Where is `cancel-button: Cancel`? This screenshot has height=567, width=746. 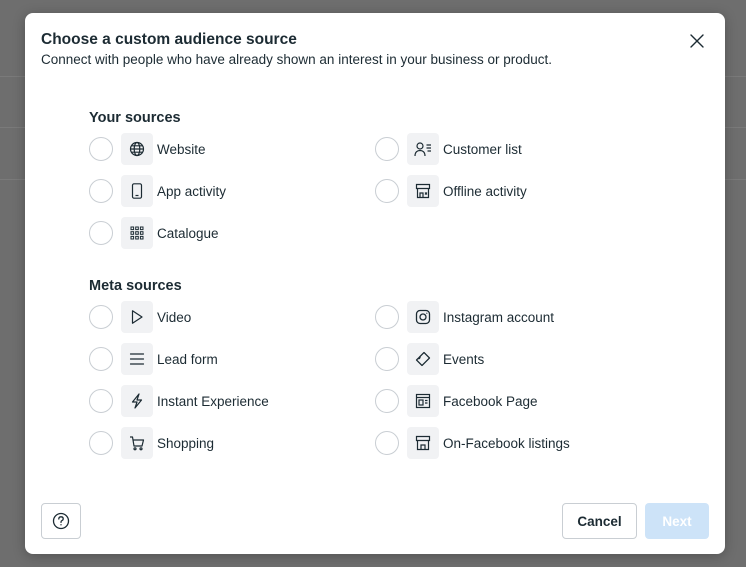
cancel-button: Cancel is located at coordinates (599, 521).